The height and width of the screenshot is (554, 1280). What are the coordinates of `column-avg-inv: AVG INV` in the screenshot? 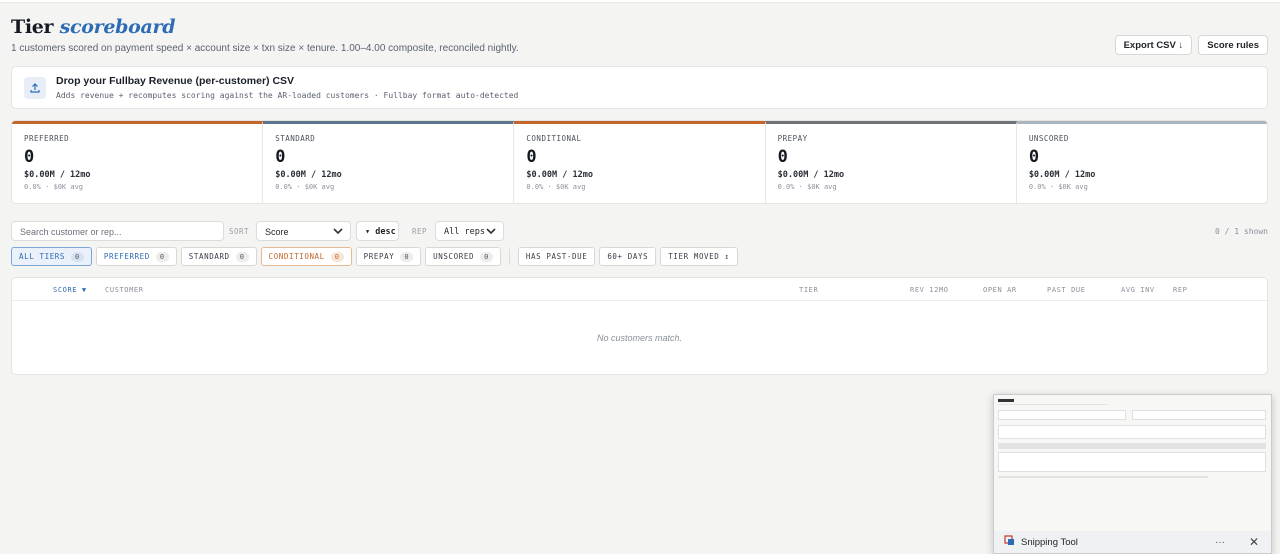 It's located at (1138, 290).